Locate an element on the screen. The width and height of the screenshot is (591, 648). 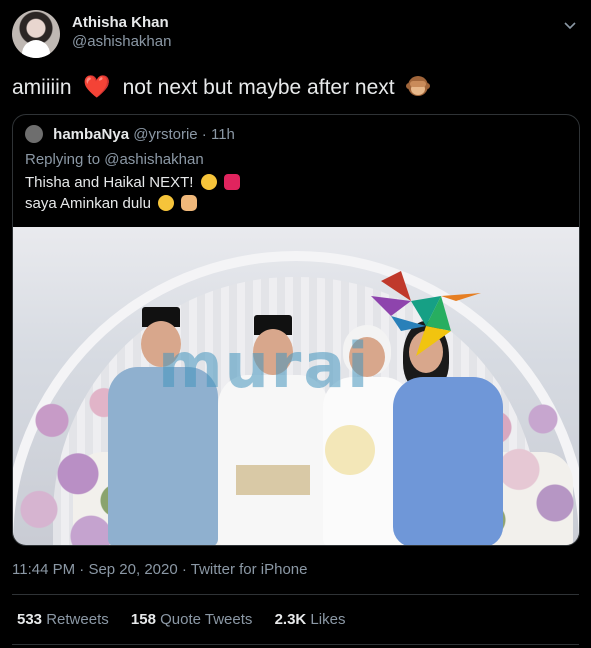
author-display-name: Athisha Khan is located at coordinates (121, 22).